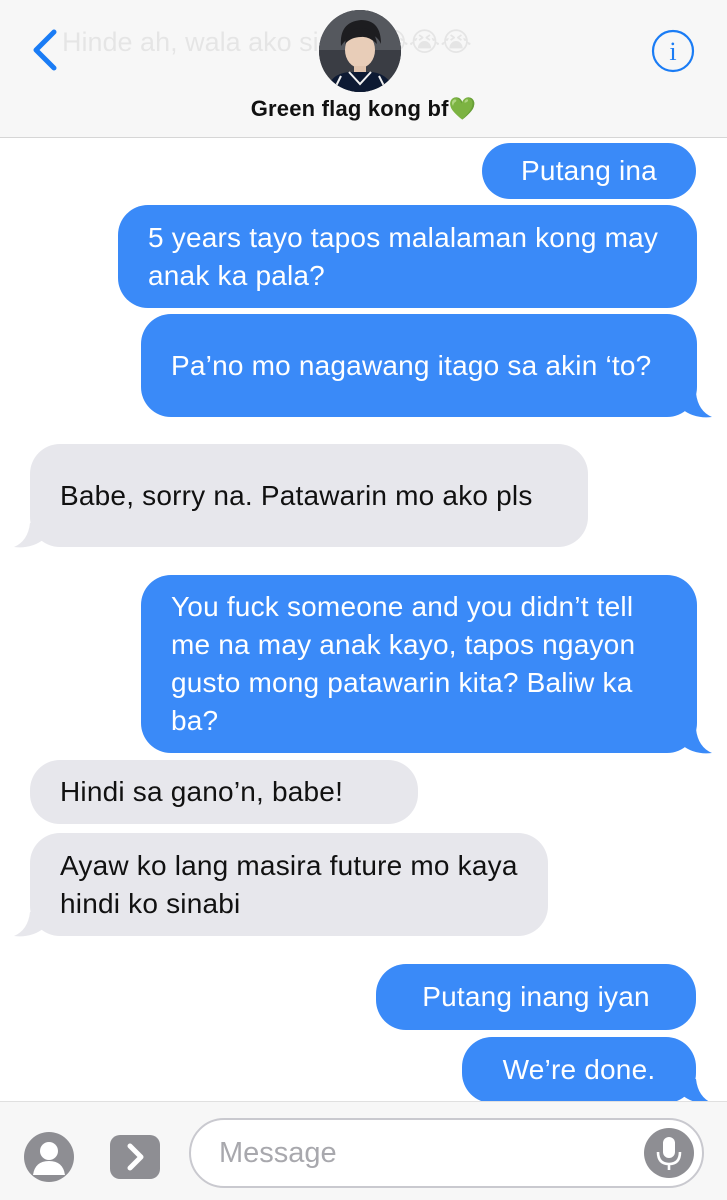 This screenshot has width=727, height=1200. I want to click on sent-message-bubble: Putang ina, so click(589, 171).